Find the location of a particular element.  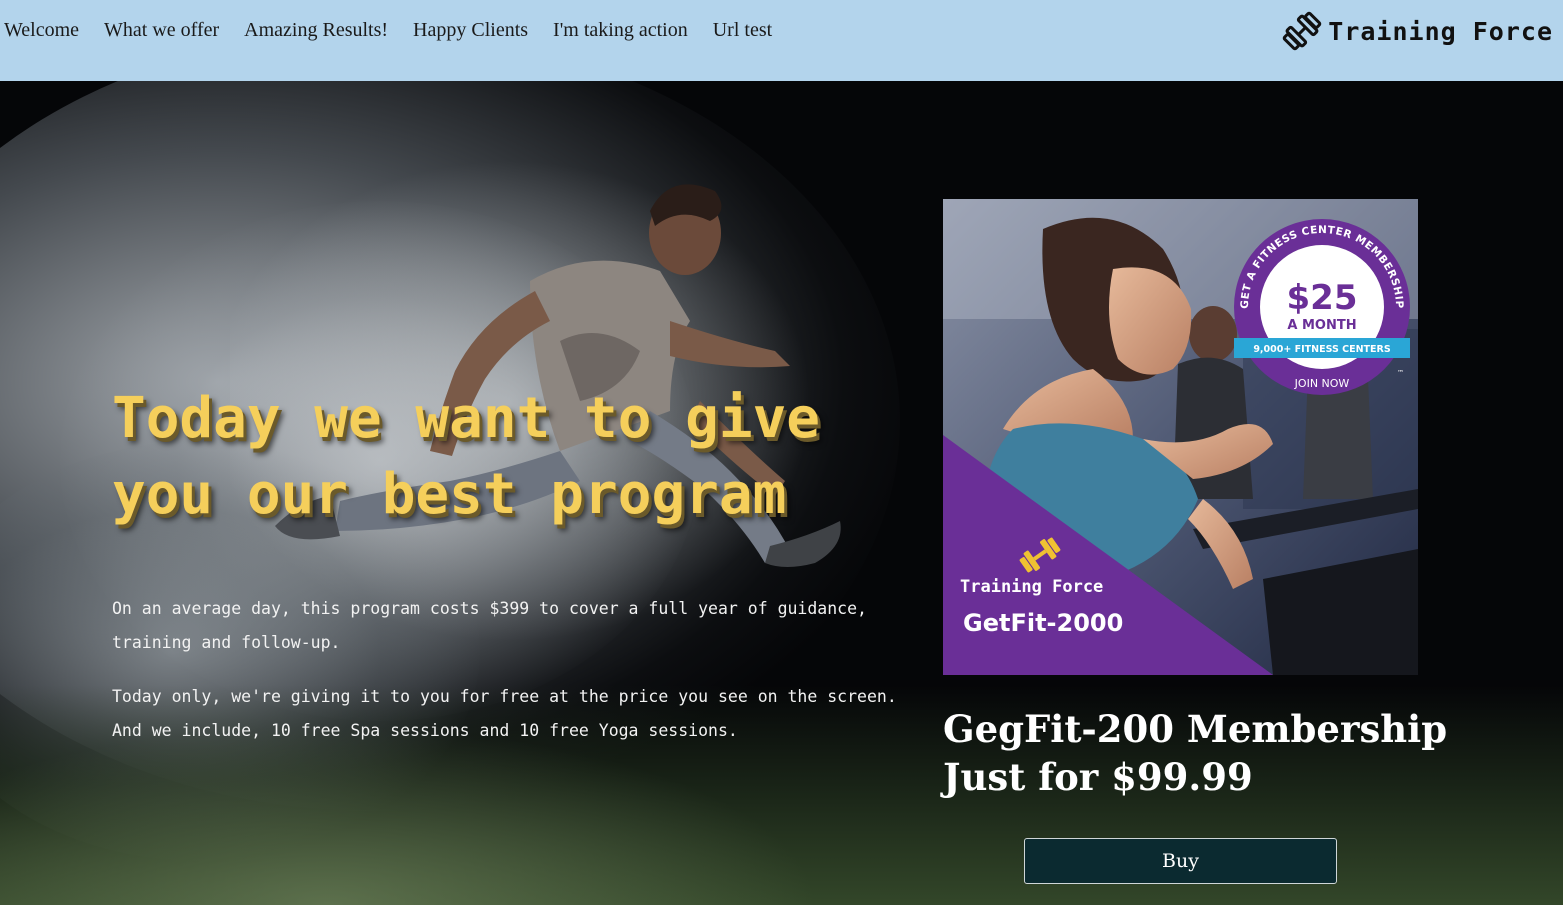

buy-button: Buy is located at coordinates (1180, 861).